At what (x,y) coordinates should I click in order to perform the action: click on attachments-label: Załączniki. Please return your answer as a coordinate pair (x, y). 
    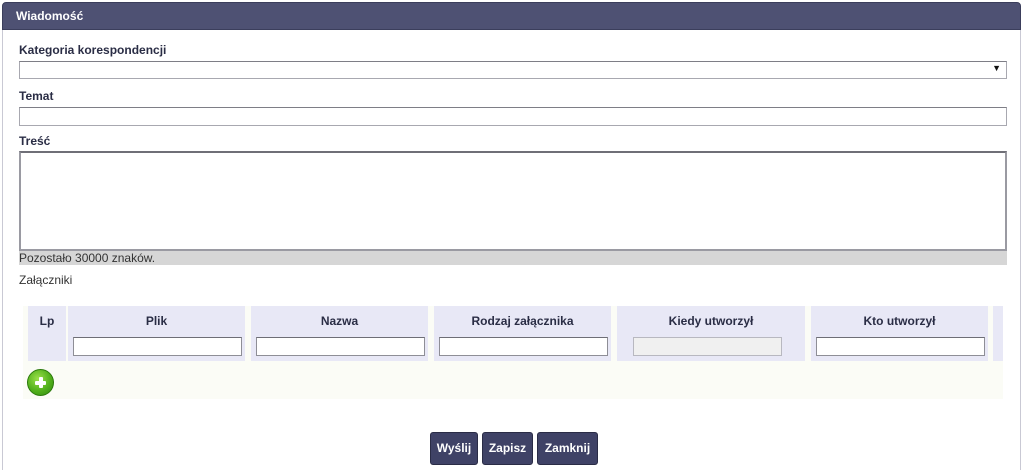
    Looking at the image, I should click on (46, 280).